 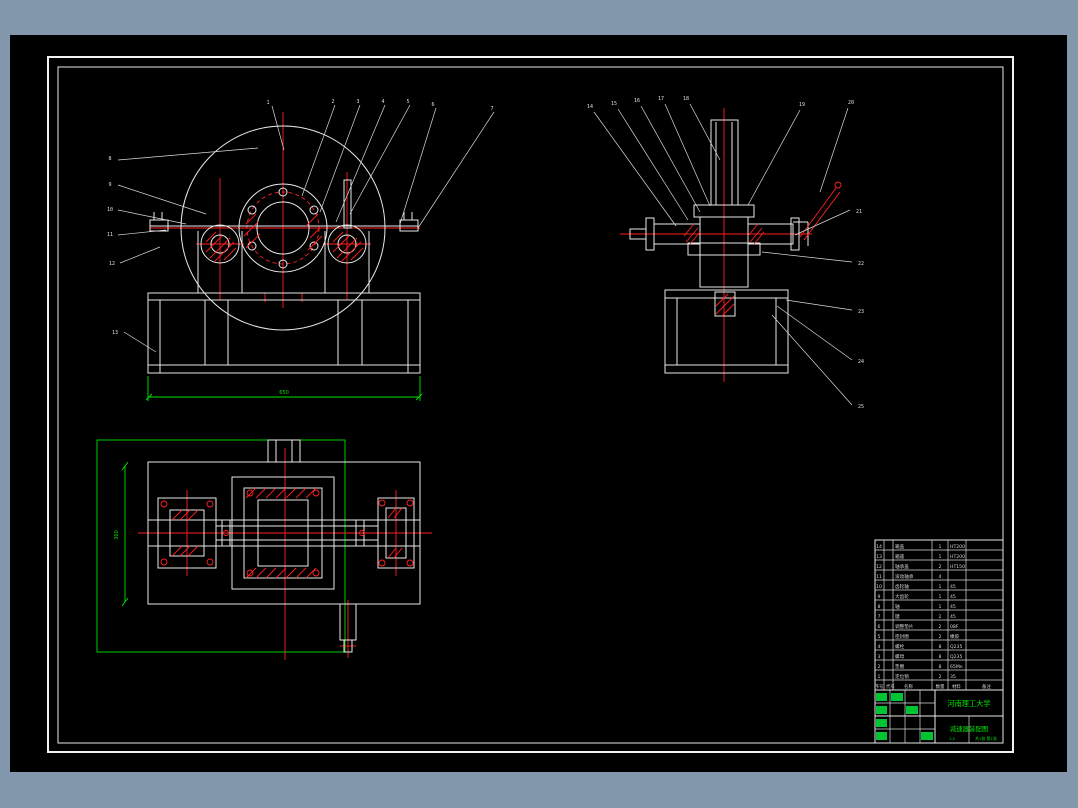 What do you see at coordinates (861, 264) in the screenshot?
I see `leader-label: 22` at bounding box center [861, 264].